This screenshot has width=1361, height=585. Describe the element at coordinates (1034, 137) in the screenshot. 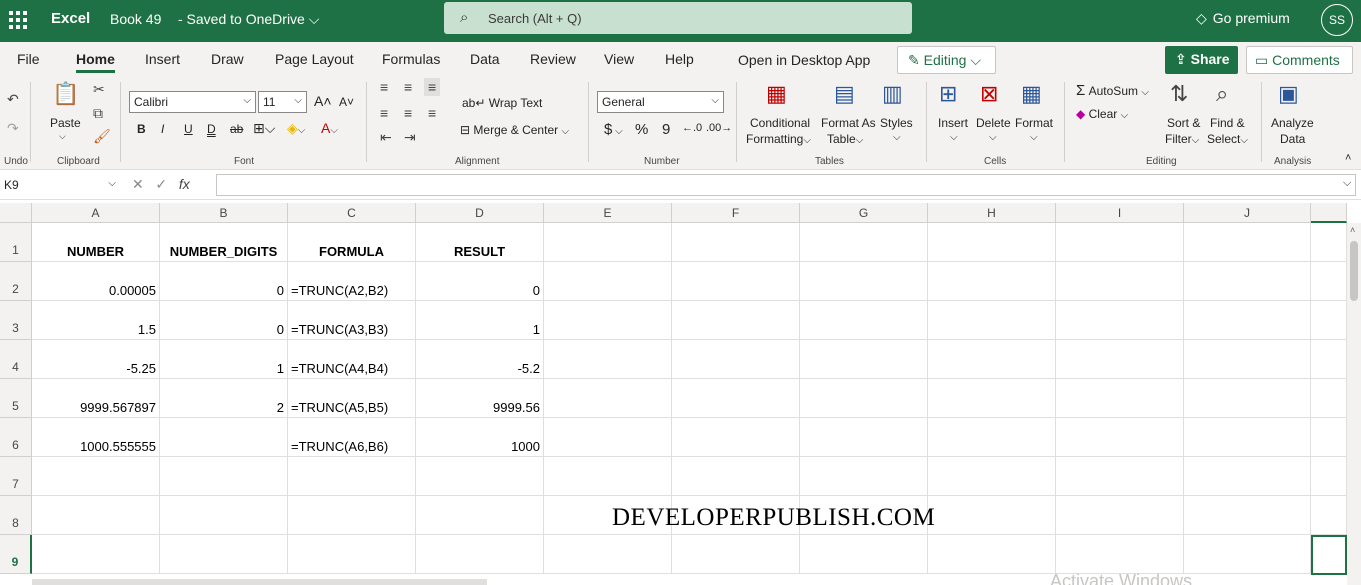

I see `format-chevron-icon: ⌵` at that location.